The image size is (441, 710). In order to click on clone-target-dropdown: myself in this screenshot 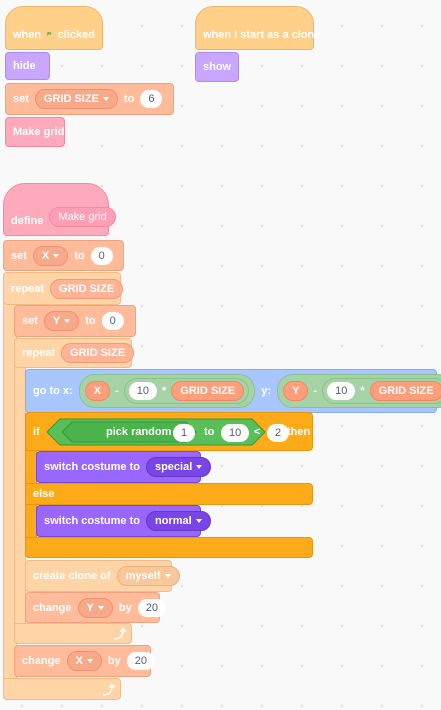, I will do `click(148, 576)`.